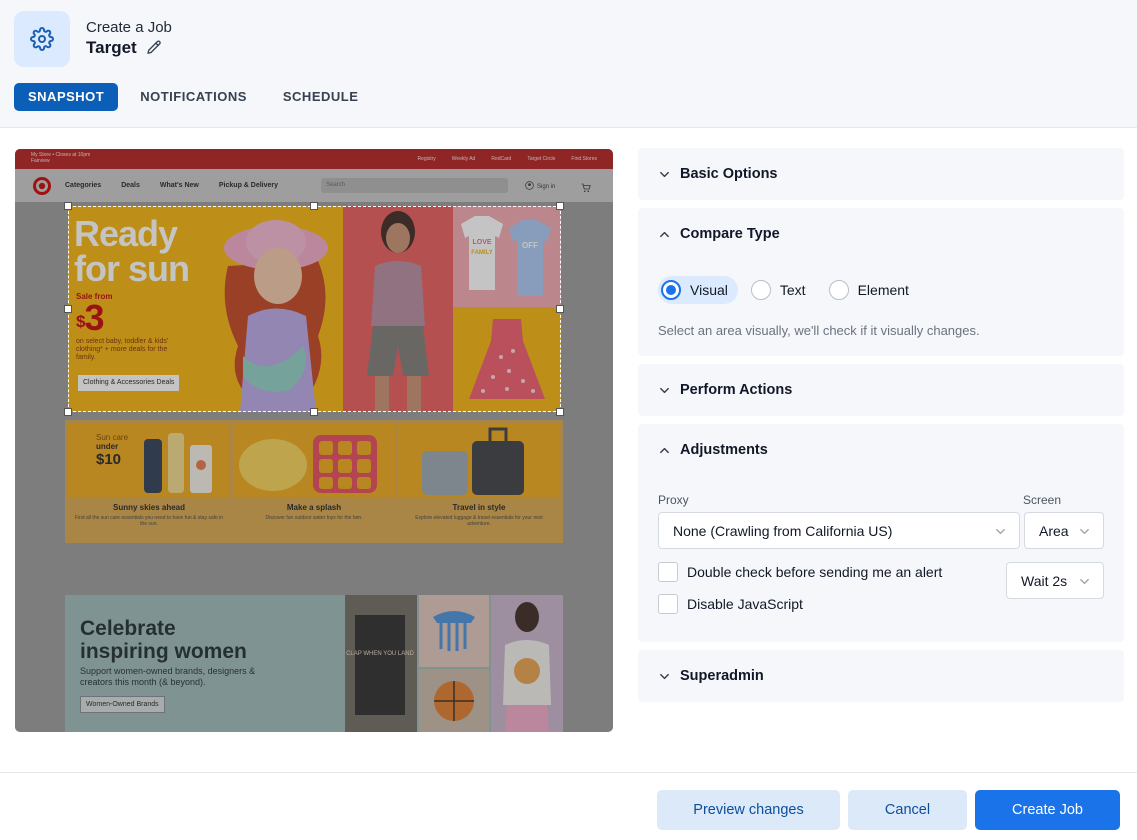 This screenshot has height=840, width=1137. I want to click on user-icon, so click(529, 186).